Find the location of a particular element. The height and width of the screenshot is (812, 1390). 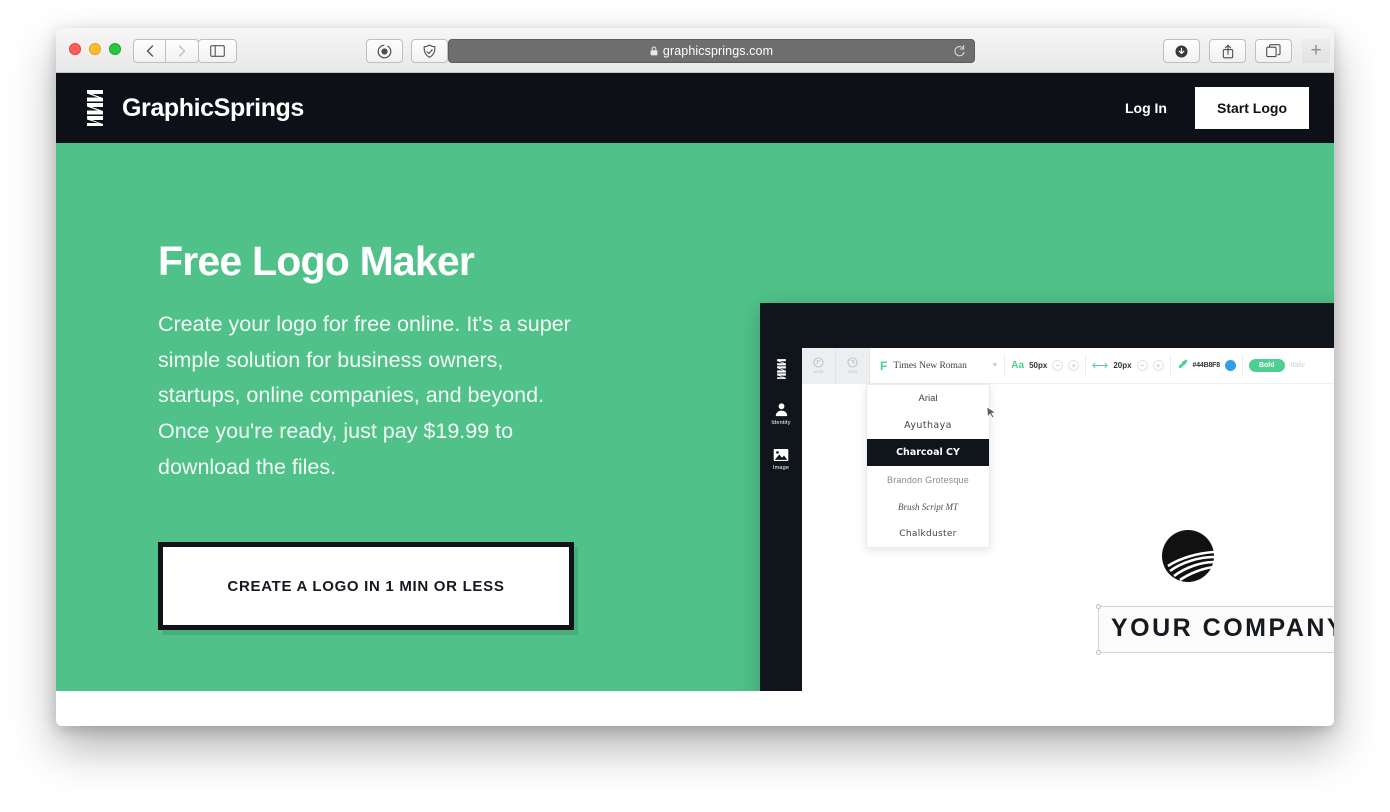

font-family-select: F Times New Roman ▼ is located at coordinates (939, 366).